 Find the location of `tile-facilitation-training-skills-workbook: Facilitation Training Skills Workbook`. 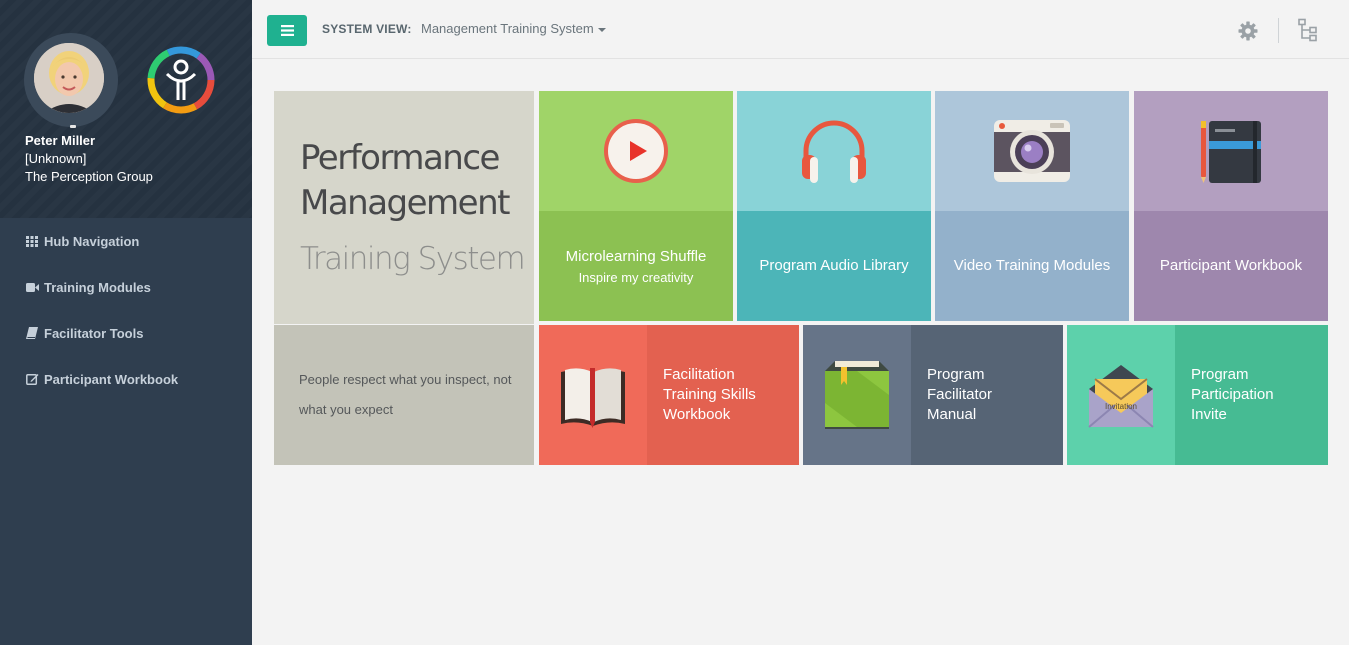

tile-facilitation-training-skills-workbook: Facilitation Training Skills Workbook is located at coordinates (669, 395).